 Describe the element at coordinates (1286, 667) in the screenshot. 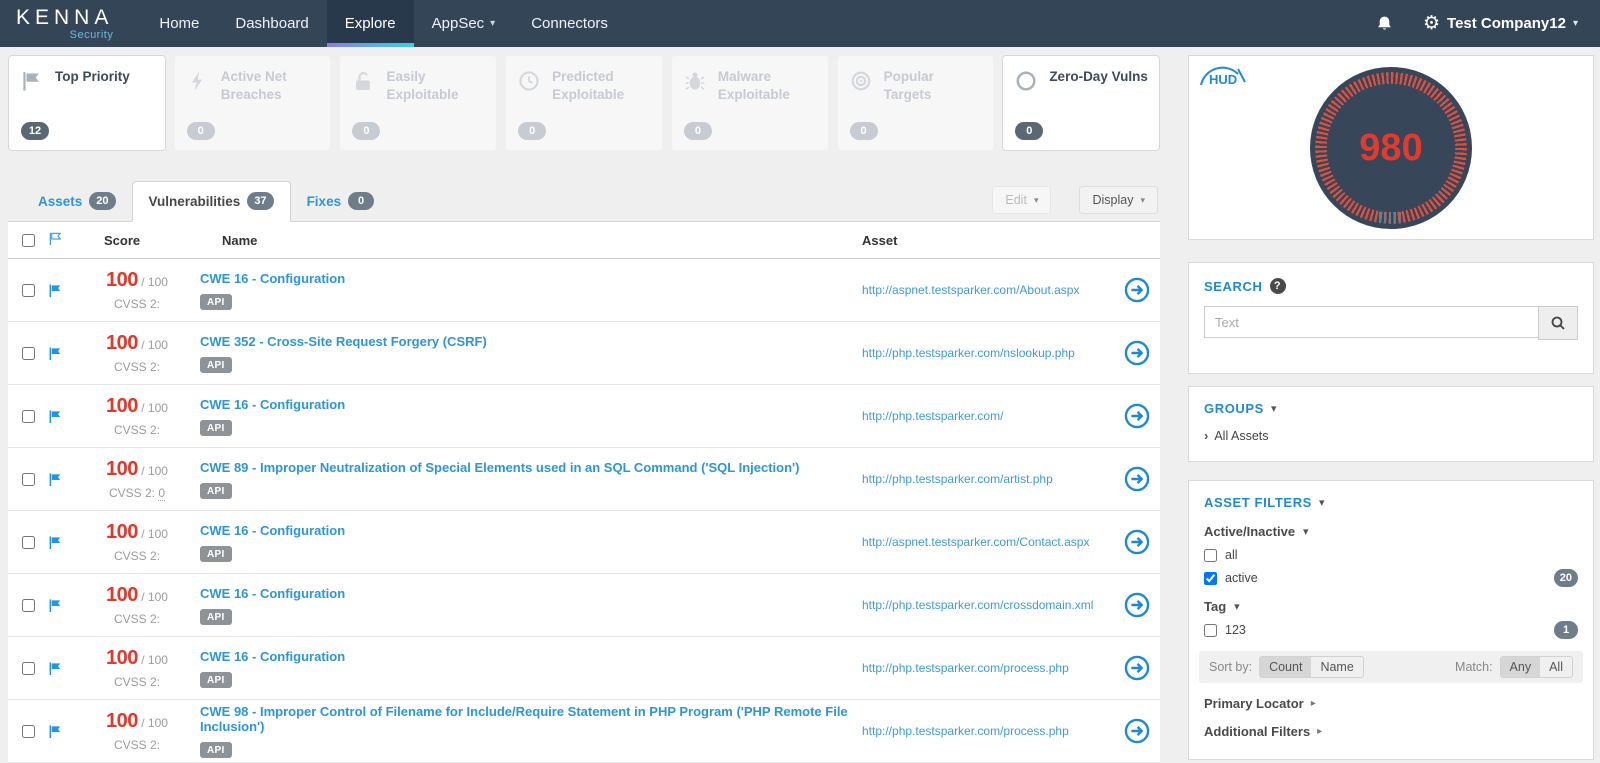

I see `sort-count-button: Count` at that location.